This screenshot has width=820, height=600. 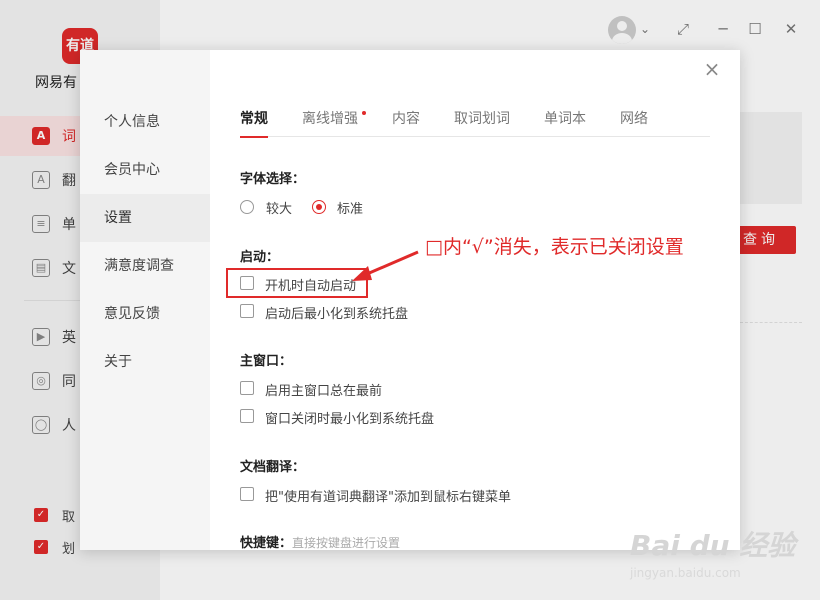 What do you see at coordinates (254, 137) in the screenshot?
I see `tab-active-indicator` at bounding box center [254, 137].